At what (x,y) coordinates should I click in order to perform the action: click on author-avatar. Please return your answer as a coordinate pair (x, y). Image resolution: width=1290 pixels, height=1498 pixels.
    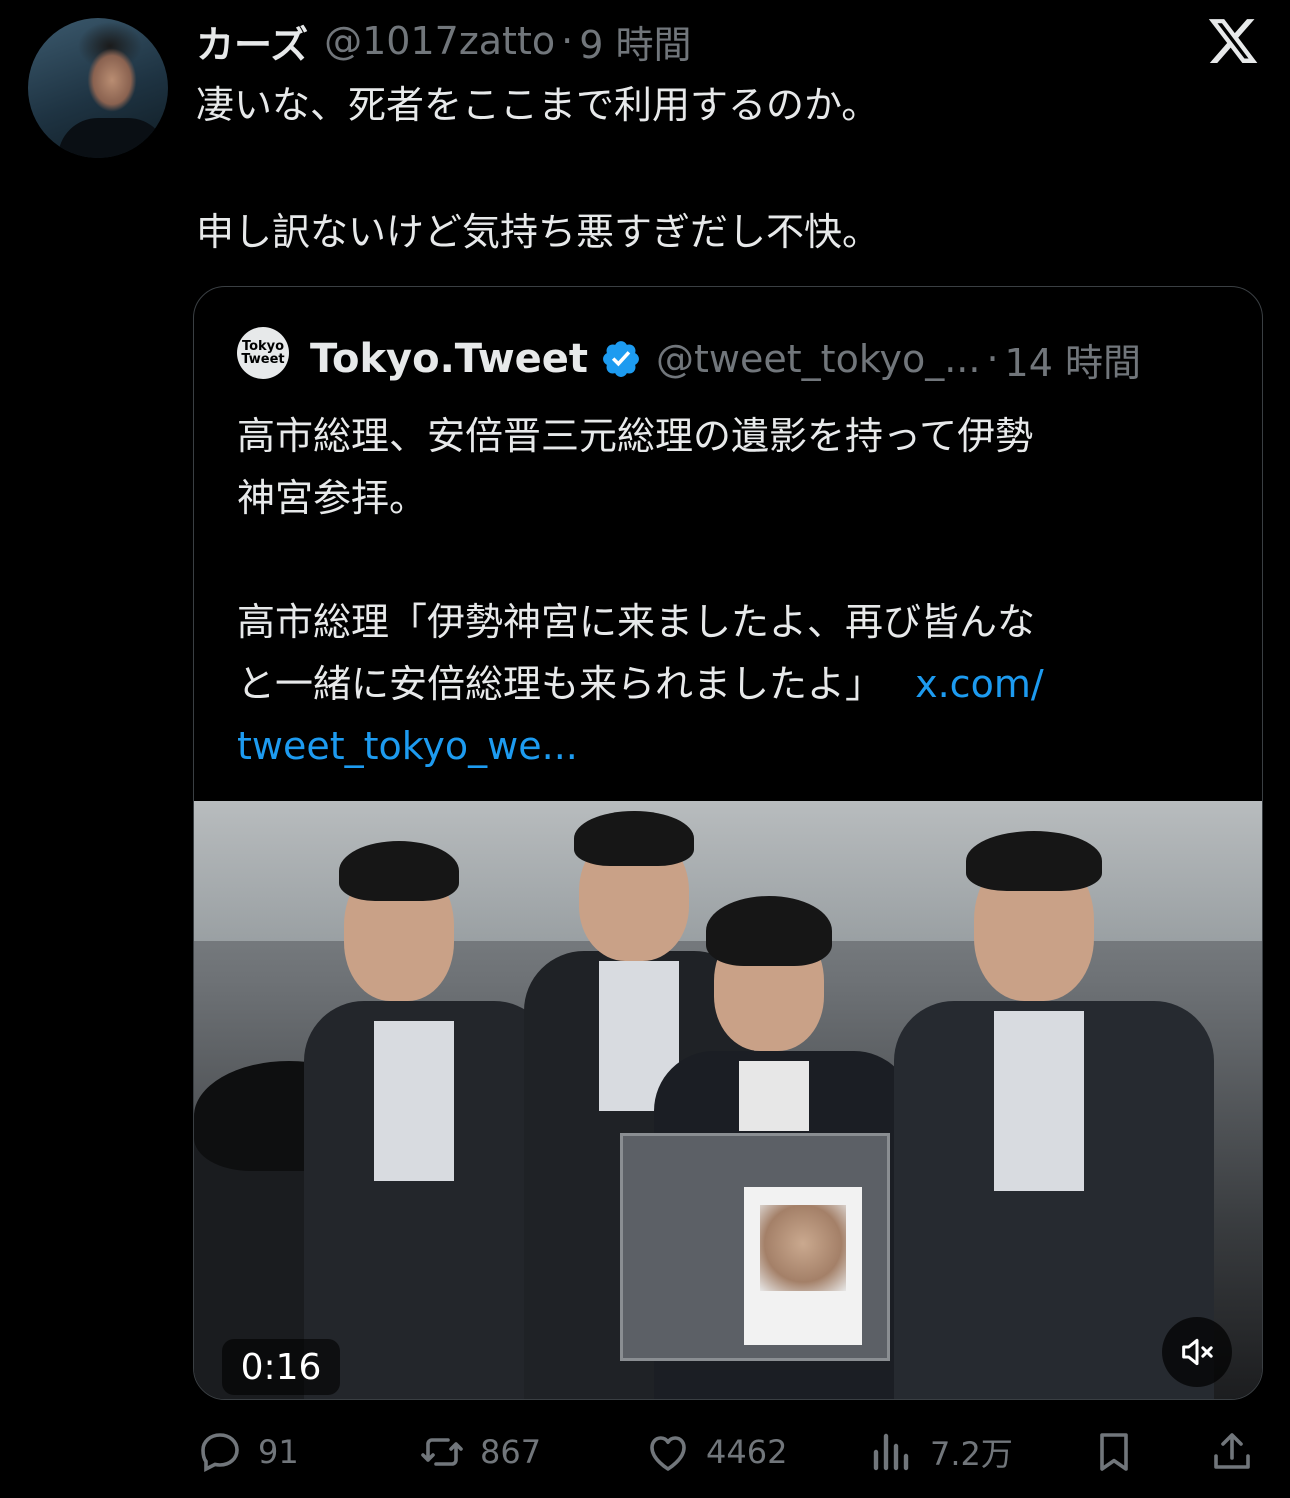
    Looking at the image, I should click on (98, 88).